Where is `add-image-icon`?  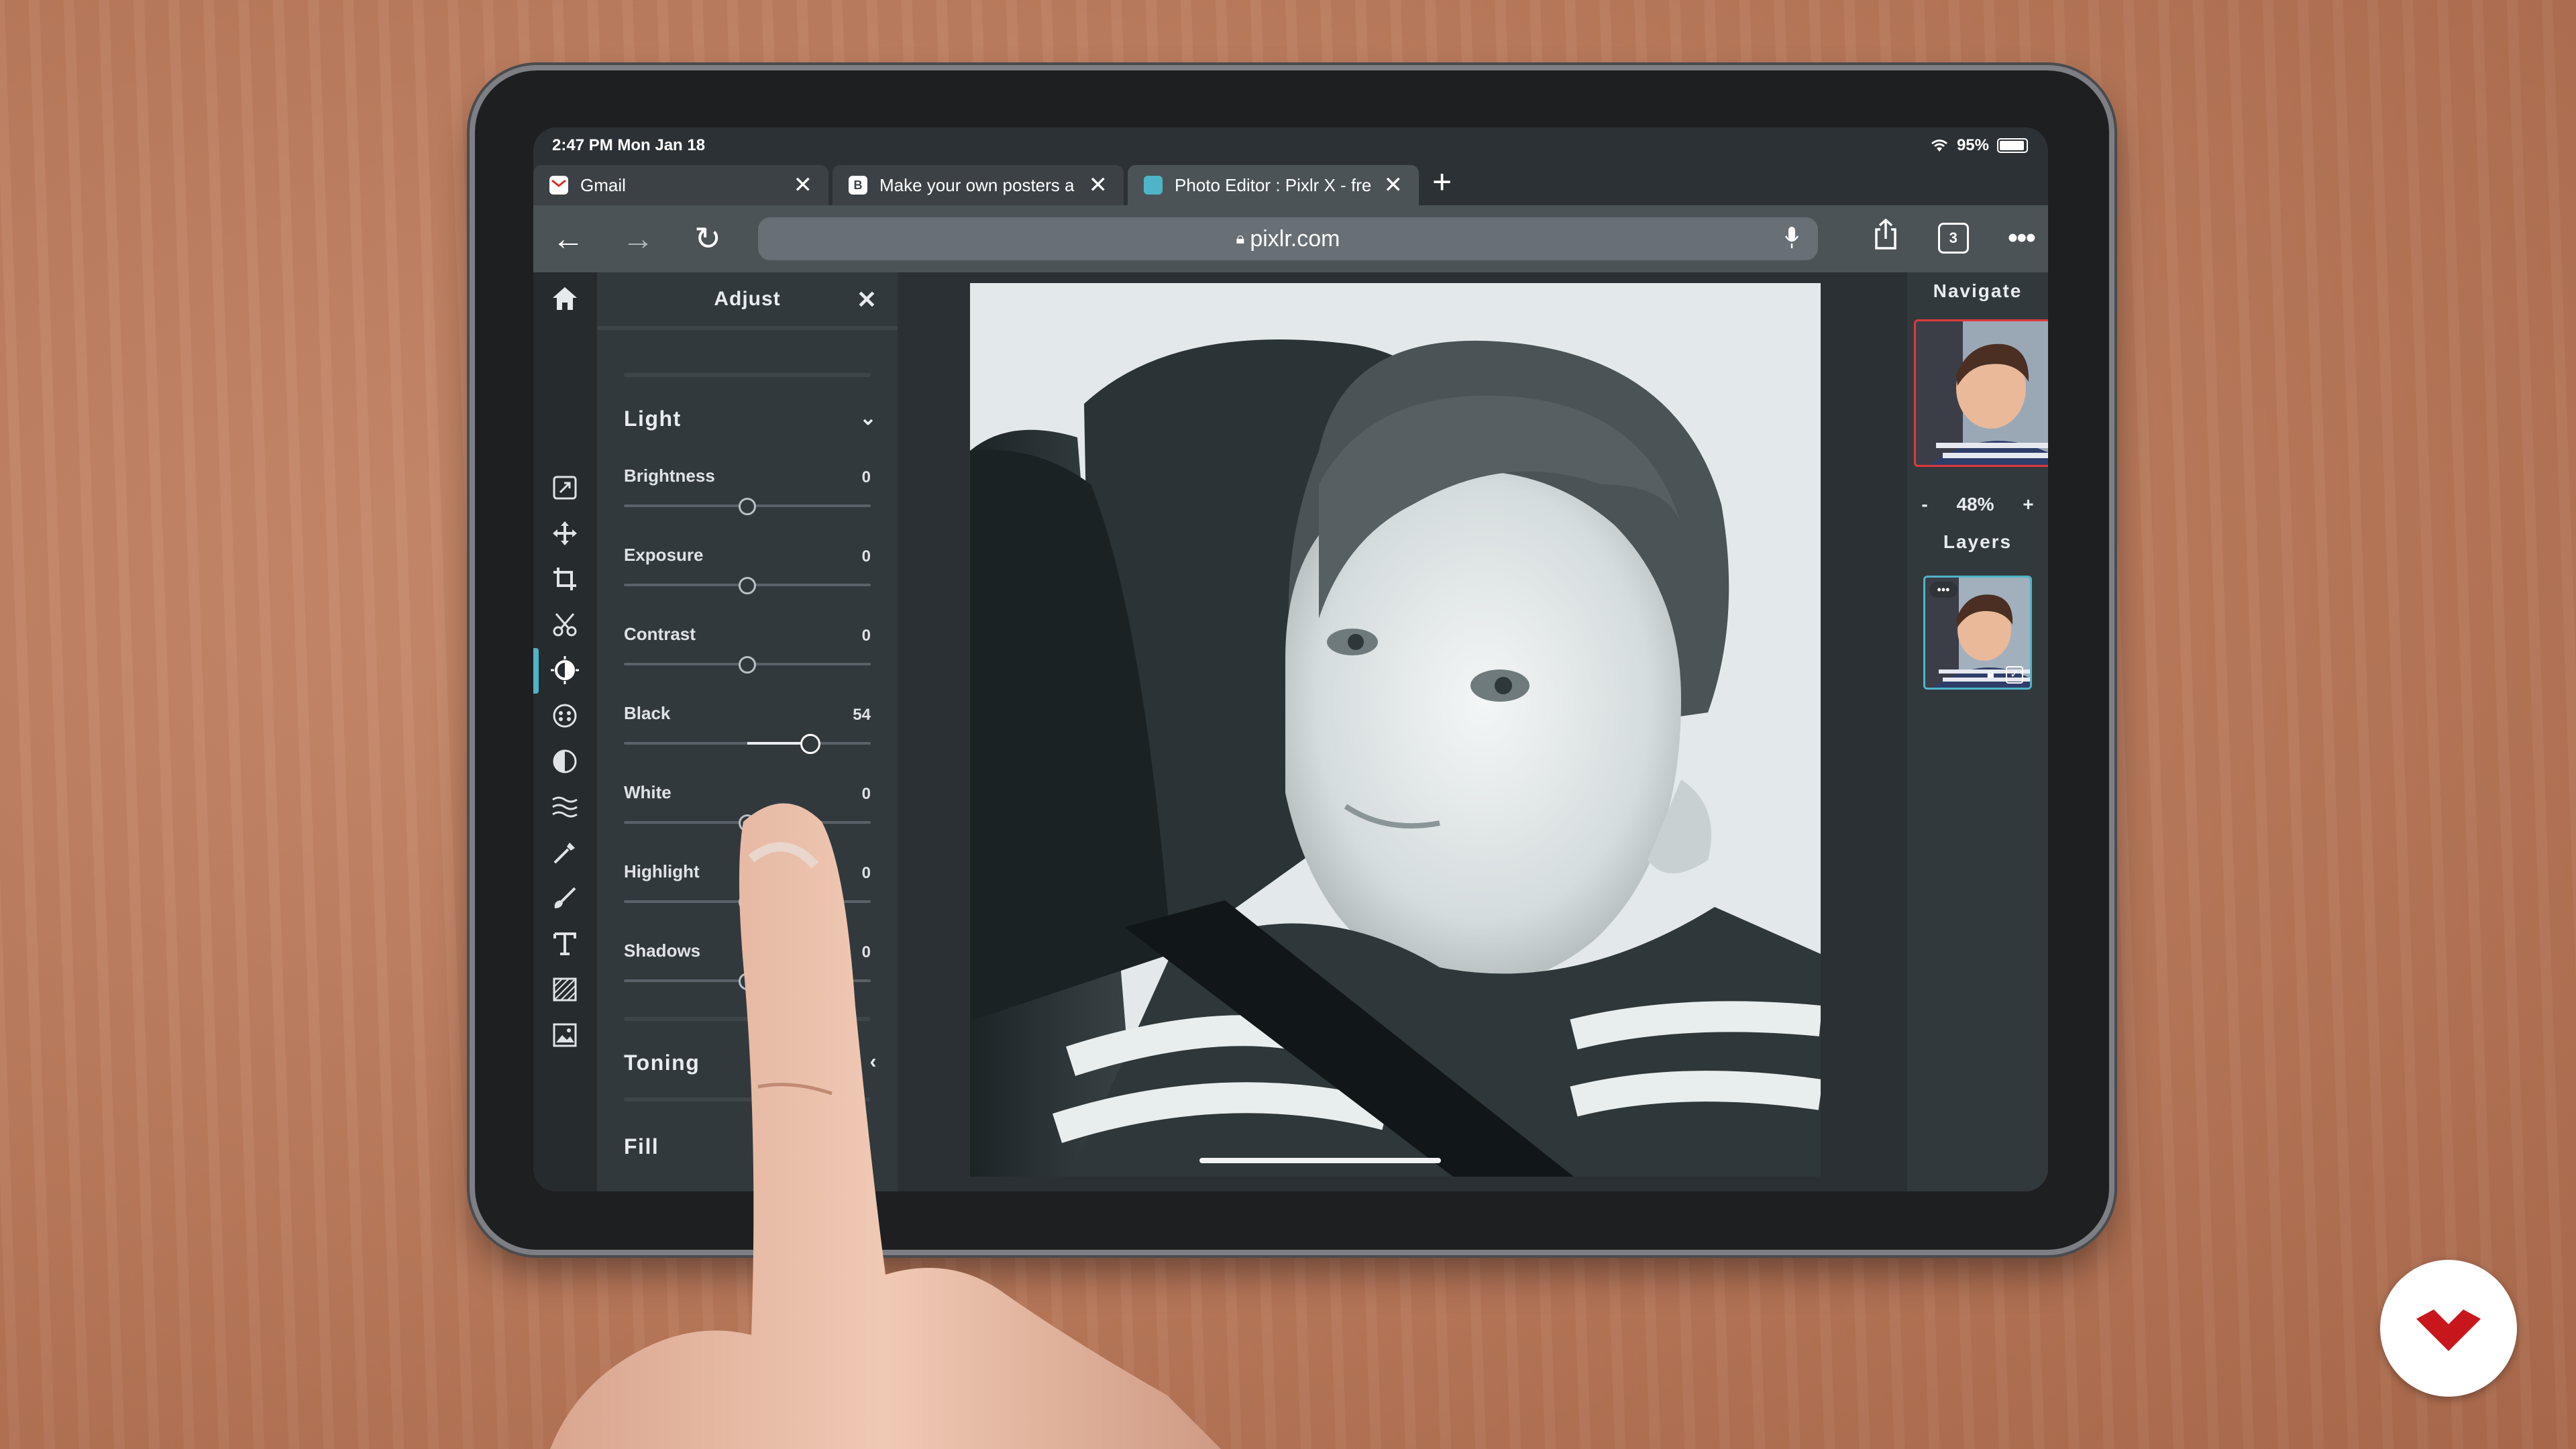 add-image-icon is located at coordinates (565, 1035).